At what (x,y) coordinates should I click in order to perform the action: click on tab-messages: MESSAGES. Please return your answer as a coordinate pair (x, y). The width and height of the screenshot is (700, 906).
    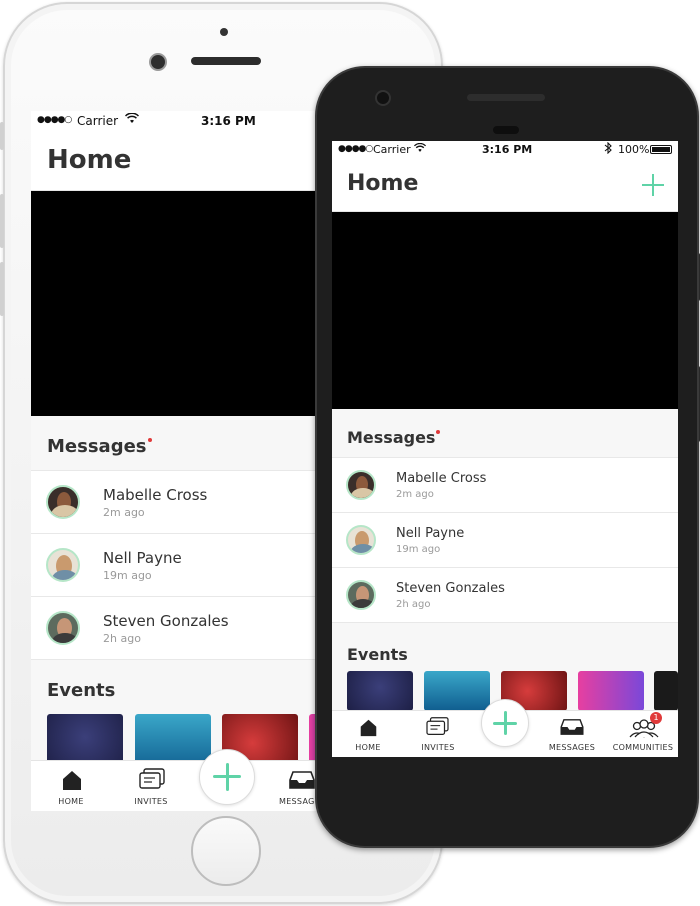
    Looking at the image, I should click on (572, 734).